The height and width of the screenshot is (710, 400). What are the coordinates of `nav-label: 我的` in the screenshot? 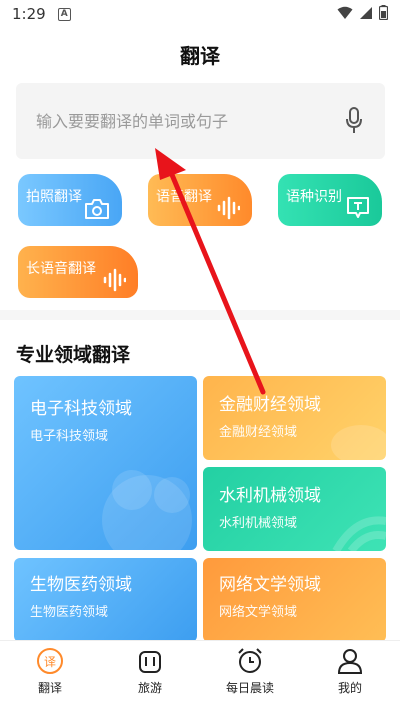 It's located at (349, 688).